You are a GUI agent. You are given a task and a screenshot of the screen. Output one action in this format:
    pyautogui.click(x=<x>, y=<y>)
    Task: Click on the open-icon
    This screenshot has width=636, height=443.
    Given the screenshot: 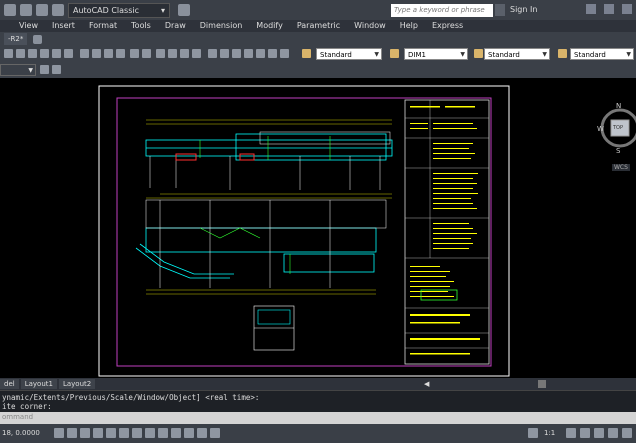 What is the action you would take?
    pyautogui.click(x=20, y=53)
    